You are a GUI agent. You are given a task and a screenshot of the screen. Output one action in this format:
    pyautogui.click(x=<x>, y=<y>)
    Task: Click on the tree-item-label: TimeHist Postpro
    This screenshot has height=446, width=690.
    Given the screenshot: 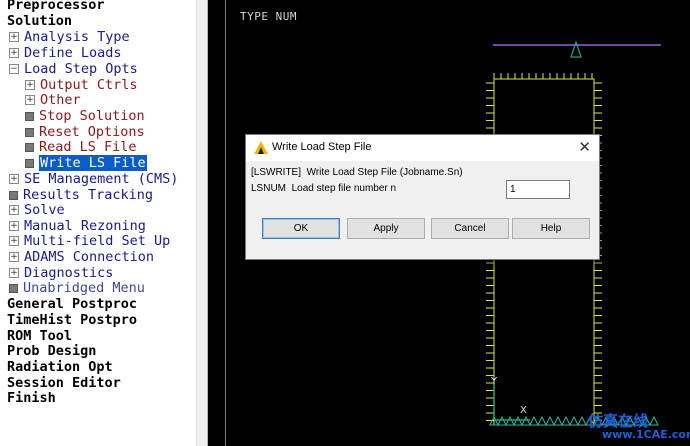 What is the action you would take?
    pyautogui.click(x=72, y=320)
    